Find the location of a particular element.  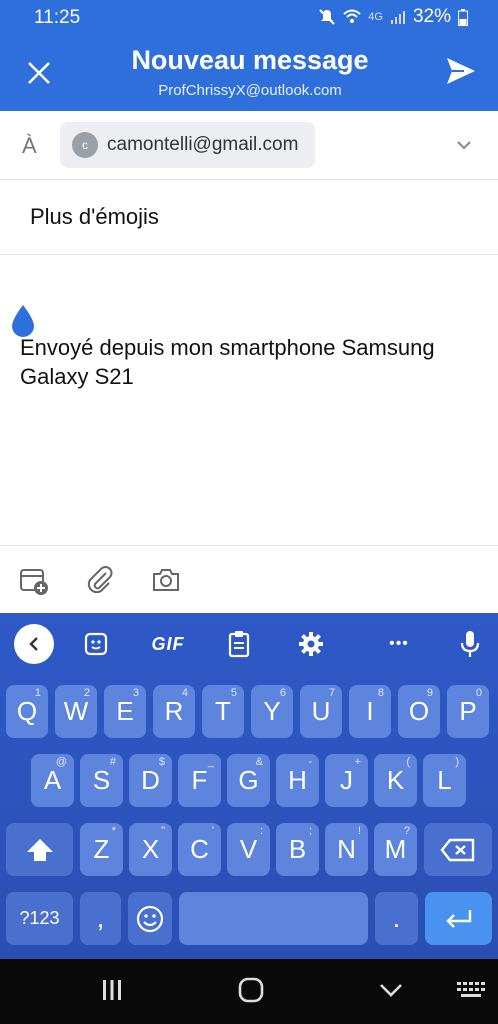

shift-key is located at coordinates (39, 849).